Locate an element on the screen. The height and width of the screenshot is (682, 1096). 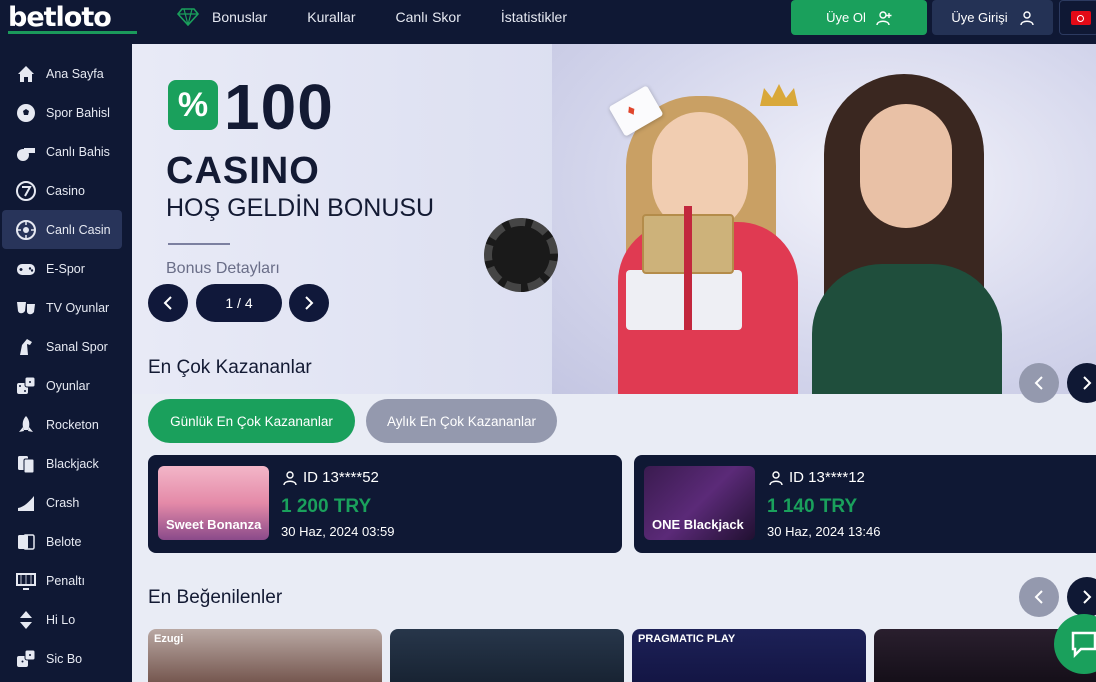
top-winners-title: En Çok Kazananlar is located at coordinates (230, 367).